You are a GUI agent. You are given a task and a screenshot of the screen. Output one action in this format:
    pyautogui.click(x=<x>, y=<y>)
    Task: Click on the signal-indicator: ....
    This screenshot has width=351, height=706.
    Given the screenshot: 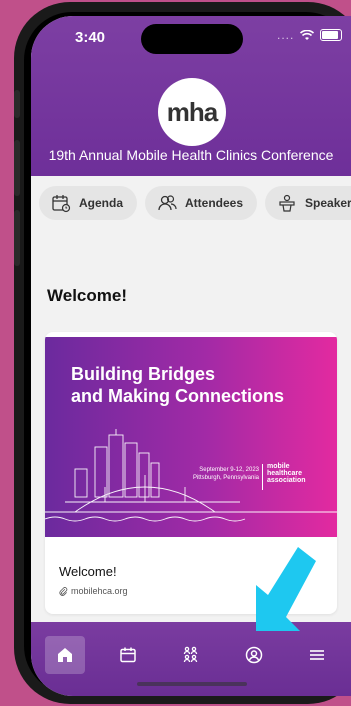 What is the action you would take?
    pyautogui.click(x=286, y=35)
    